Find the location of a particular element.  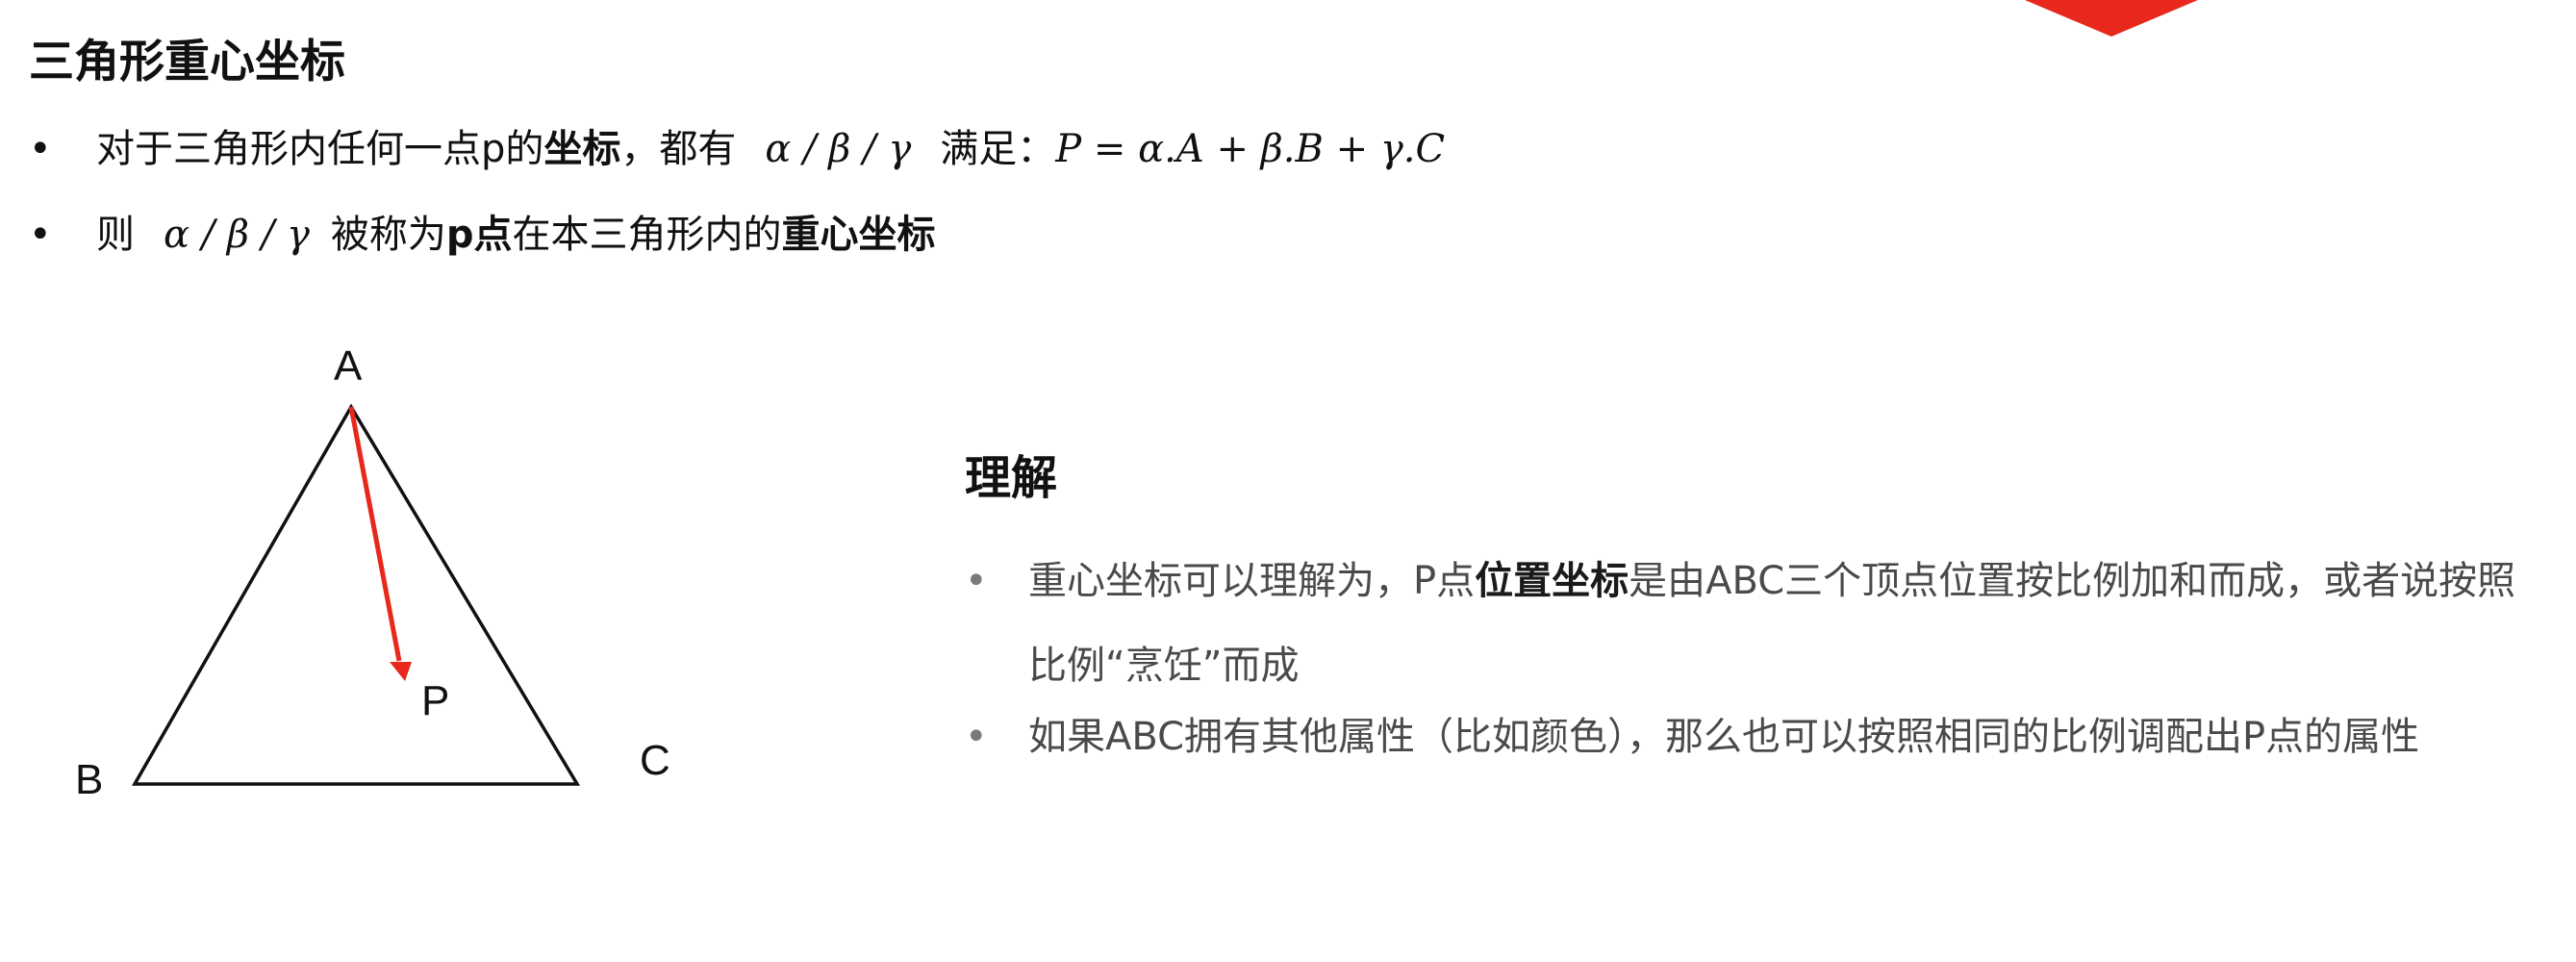

understanding-text-part: 重心坐标可以理解为，P点 is located at coordinates (1252, 581).